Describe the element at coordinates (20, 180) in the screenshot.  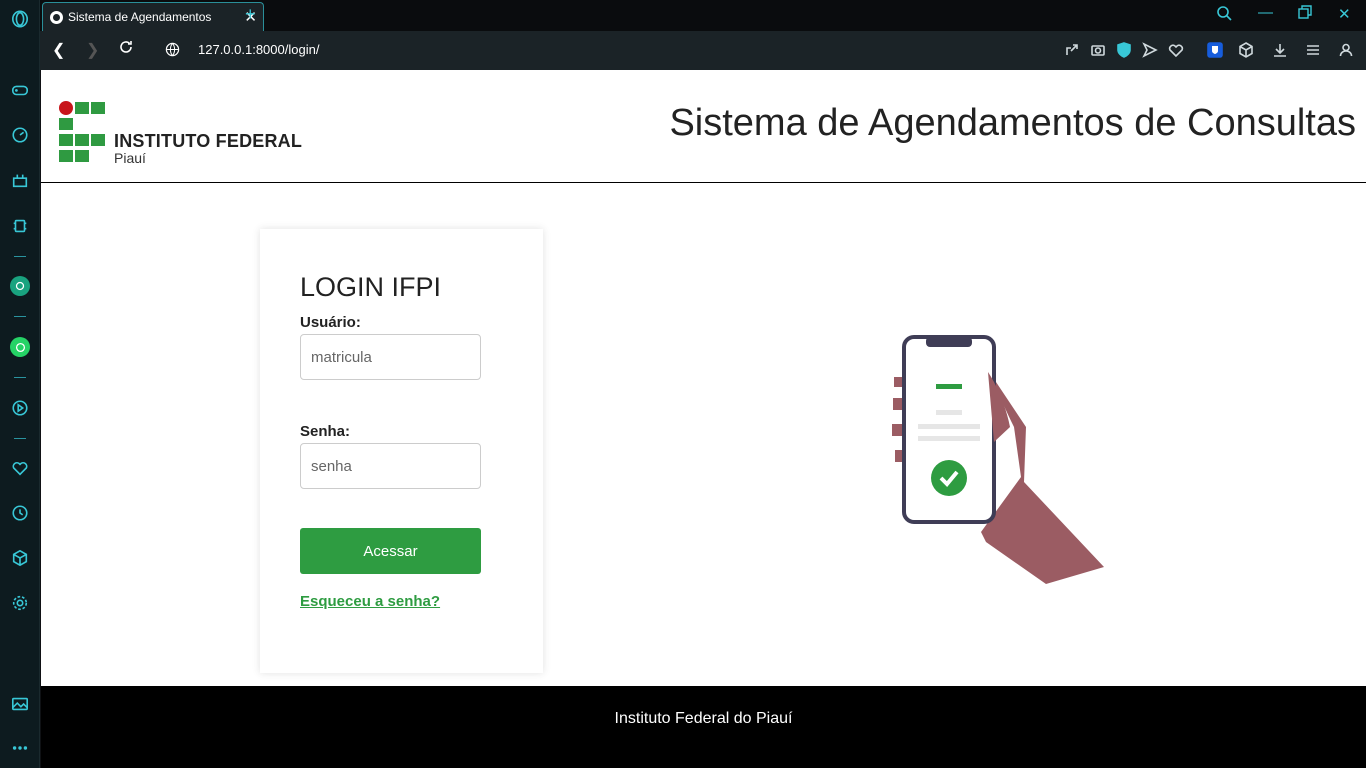
I see `twitch-icon` at that location.